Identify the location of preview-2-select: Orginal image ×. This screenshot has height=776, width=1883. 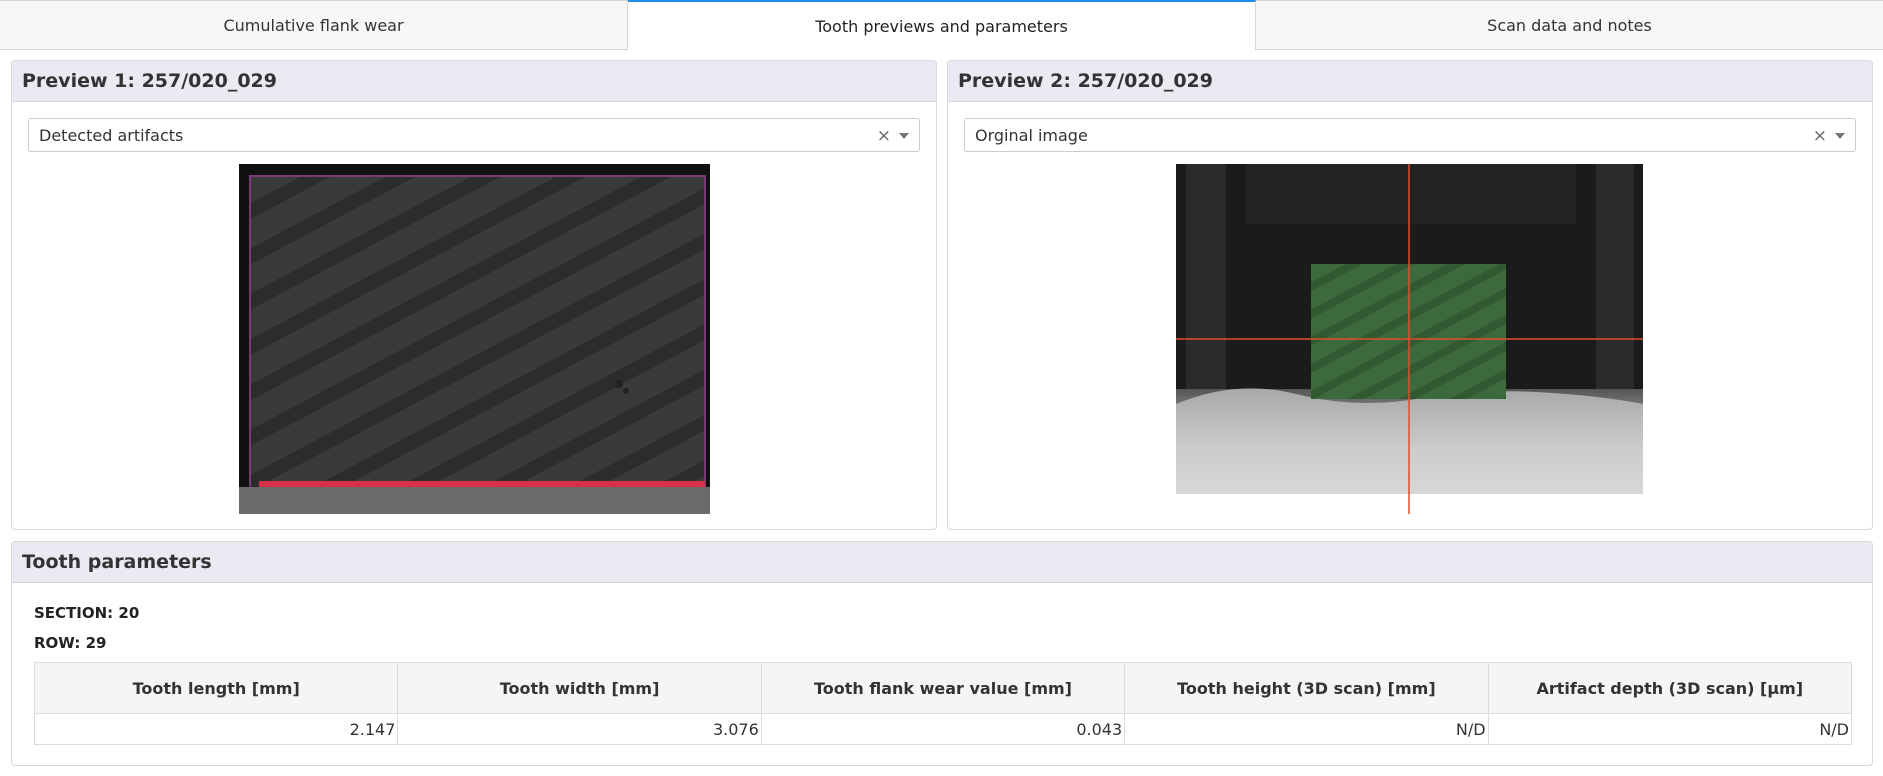
(1410, 135).